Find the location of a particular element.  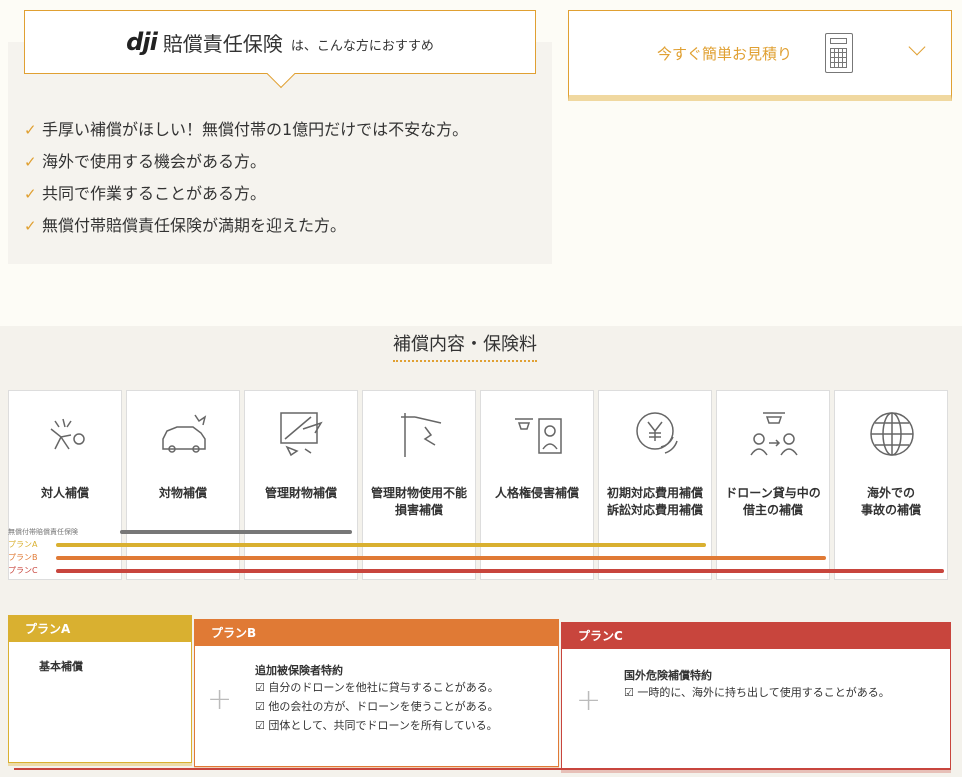

person-injury-icon is located at coordinates (67, 434).